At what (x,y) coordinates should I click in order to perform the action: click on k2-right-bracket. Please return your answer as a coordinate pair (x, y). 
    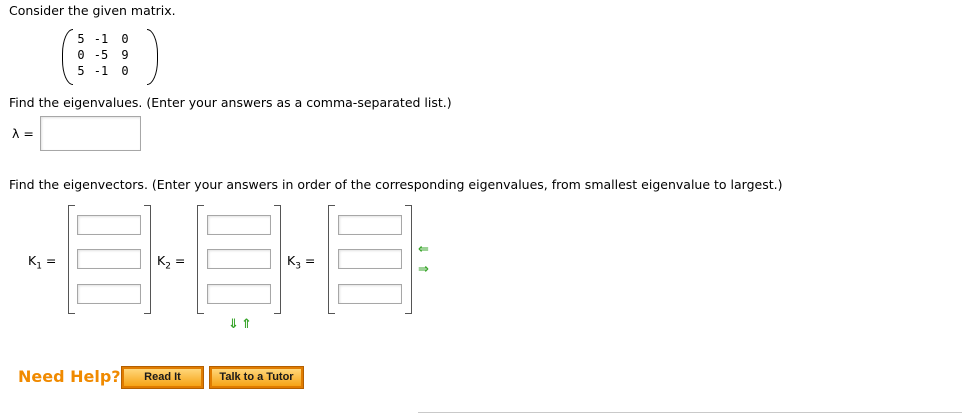
    Looking at the image, I should click on (277, 259).